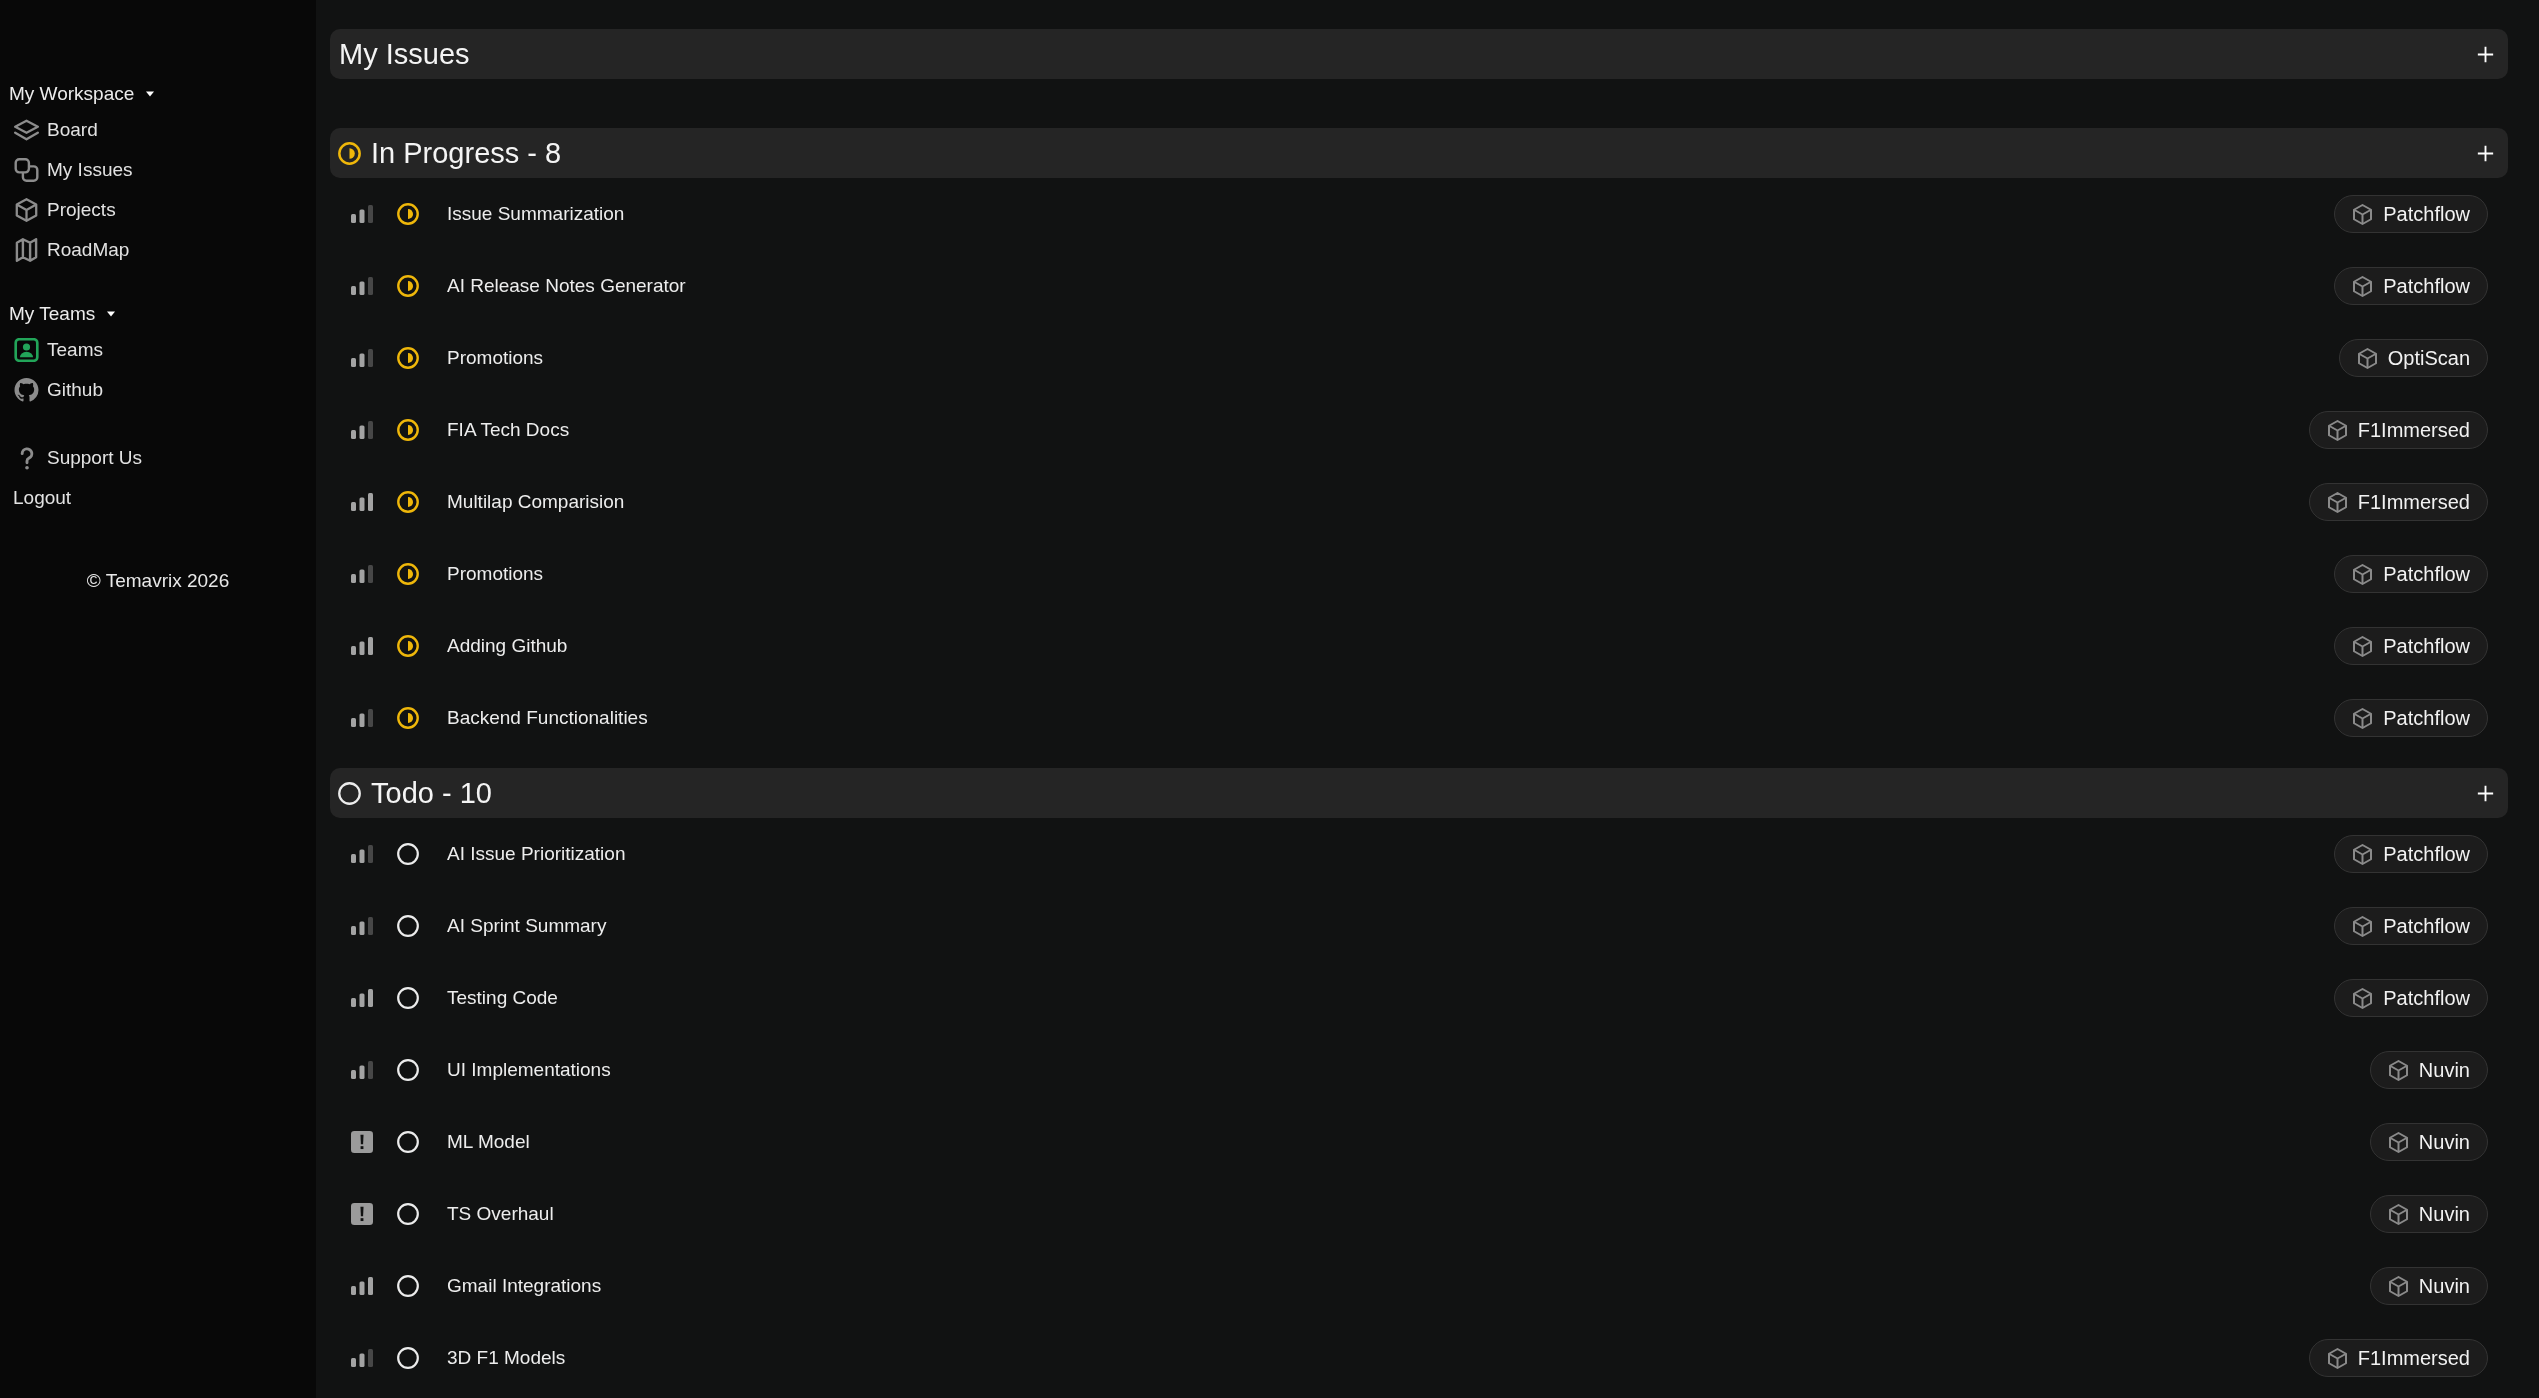 The image size is (2539, 1398). I want to click on group-title: In Progress - 8, so click(466, 153).